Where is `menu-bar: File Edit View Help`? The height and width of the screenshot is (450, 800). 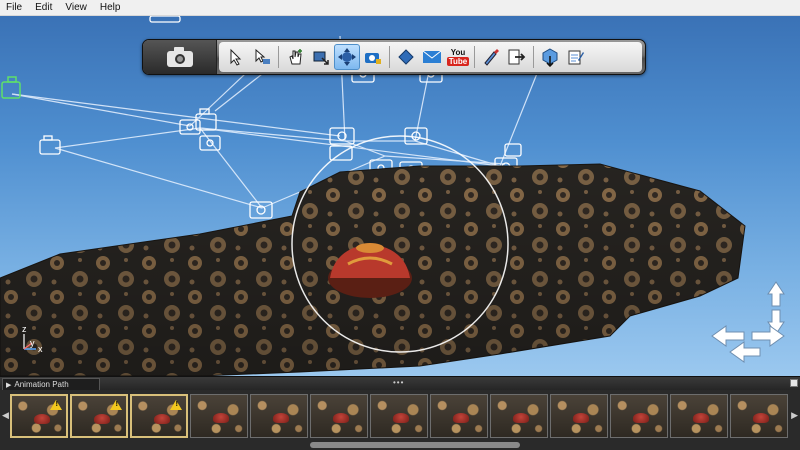 menu-bar: File Edit View Help is located at coordinates (400, 8).